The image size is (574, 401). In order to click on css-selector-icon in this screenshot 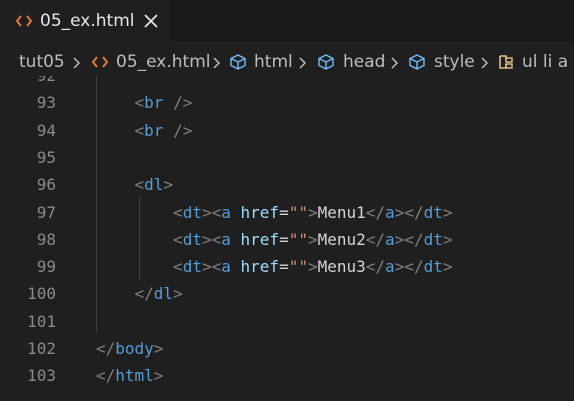, I will do `click(506, 62)`.